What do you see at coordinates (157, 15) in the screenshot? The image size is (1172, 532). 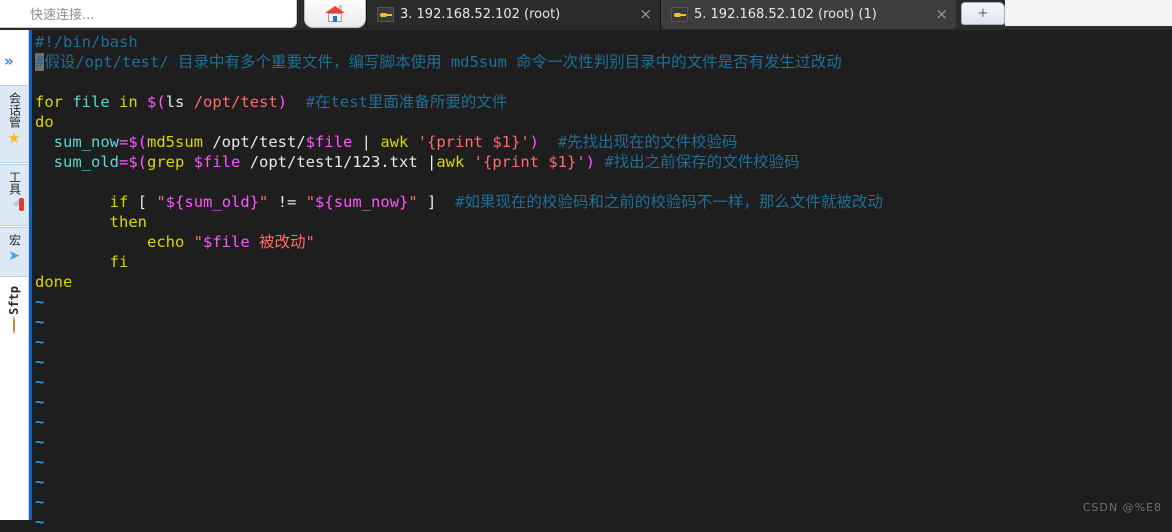 I see `quick-connect-input` at bounding box center [157, 15].